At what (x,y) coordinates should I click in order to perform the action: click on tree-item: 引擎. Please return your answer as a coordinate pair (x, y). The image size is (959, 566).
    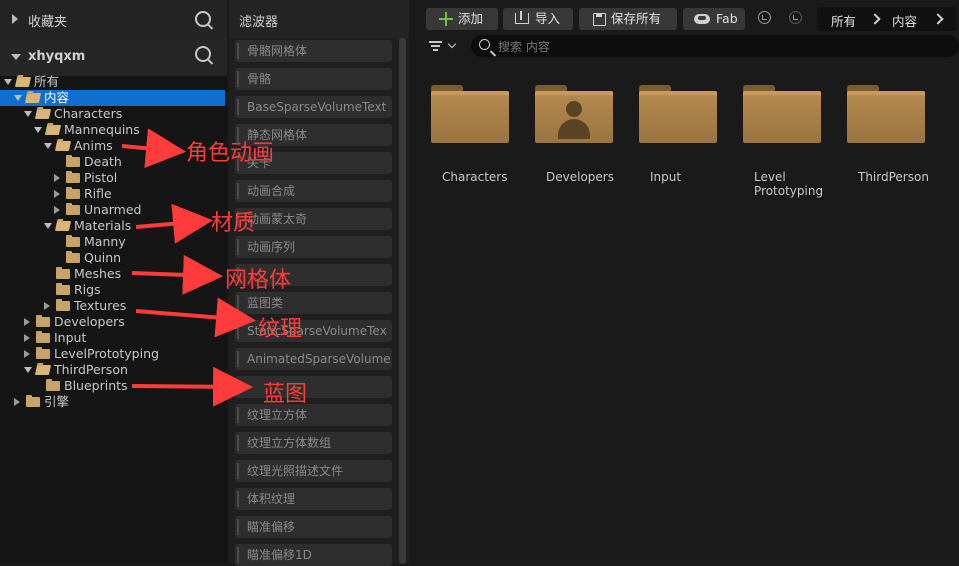
    Looking at the image, I should click on (113, 402).